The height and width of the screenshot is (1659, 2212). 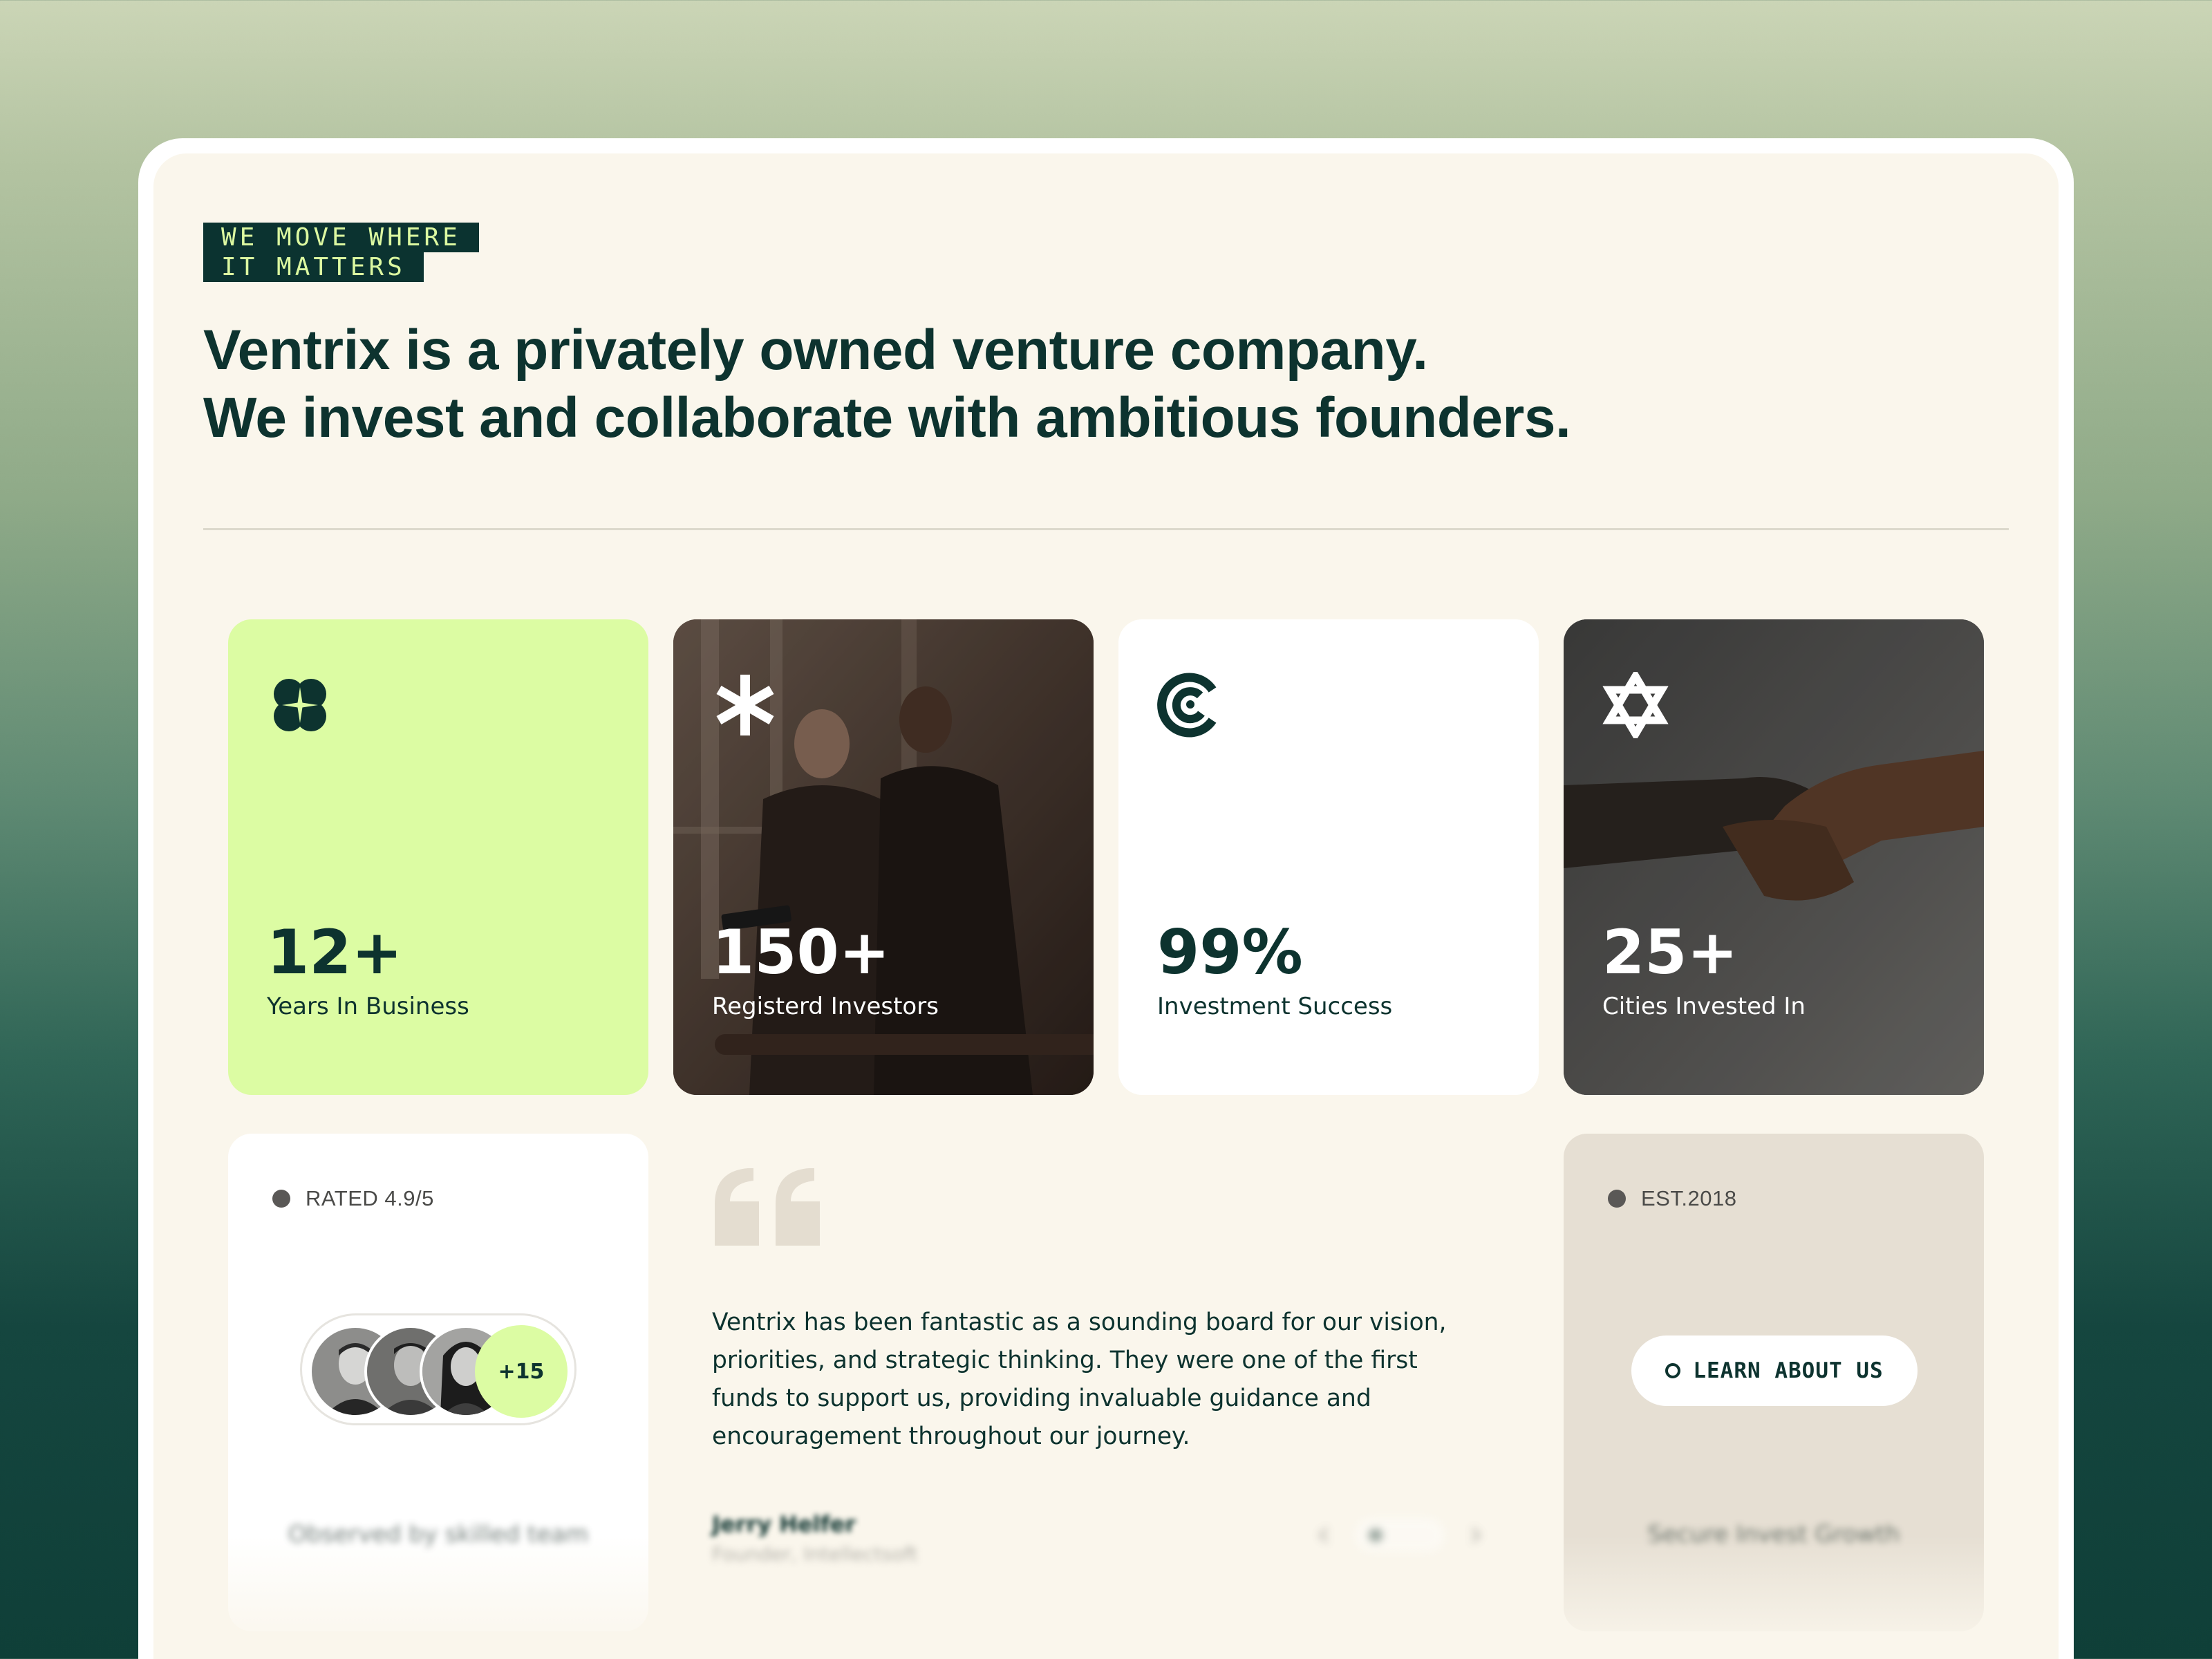 I want to click on stat-label: Investment Success, so click(x=1275, y=1006).